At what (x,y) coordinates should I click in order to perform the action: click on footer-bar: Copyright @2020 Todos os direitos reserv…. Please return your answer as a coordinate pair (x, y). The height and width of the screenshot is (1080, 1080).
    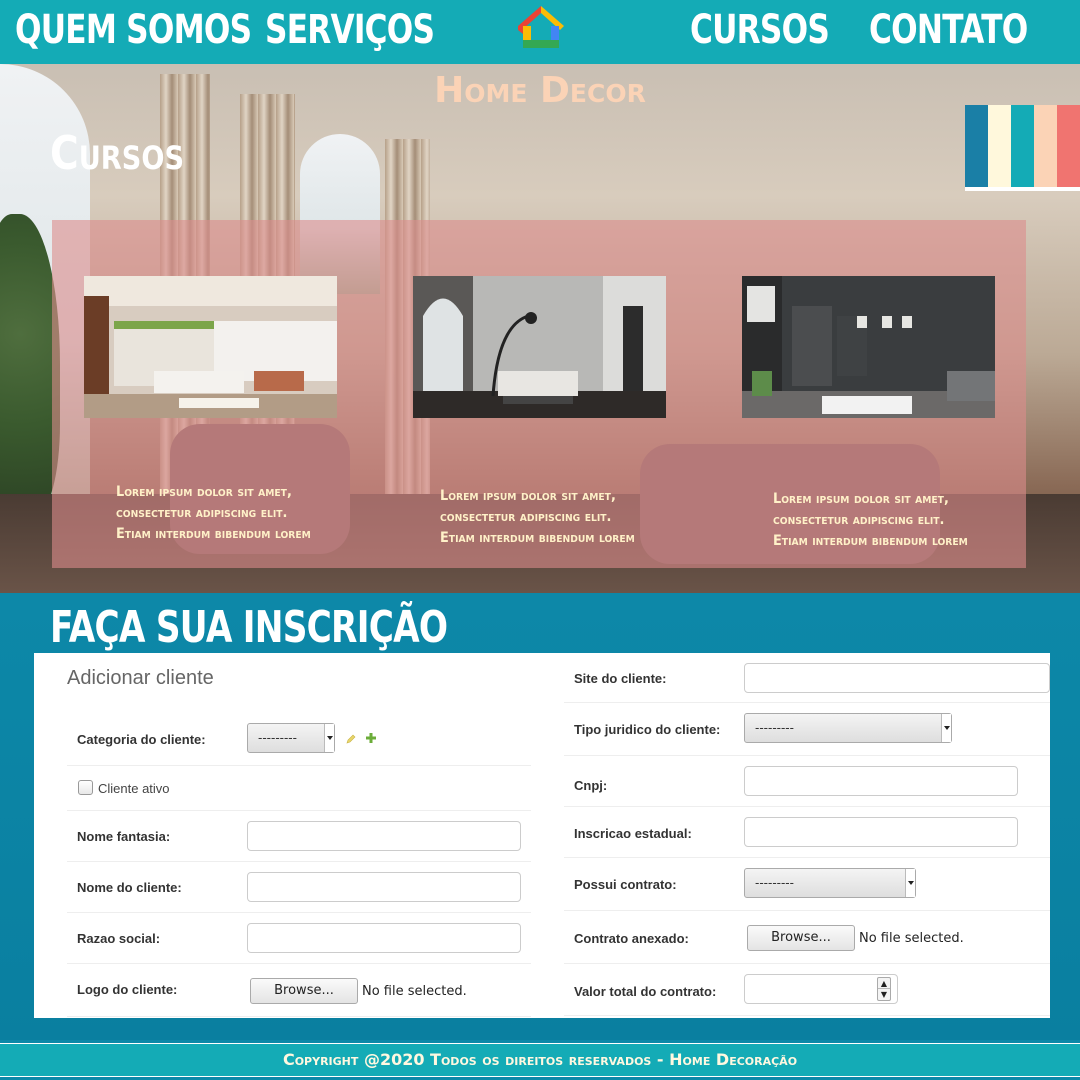
    Looking at the image, I should click on (540, 1060).